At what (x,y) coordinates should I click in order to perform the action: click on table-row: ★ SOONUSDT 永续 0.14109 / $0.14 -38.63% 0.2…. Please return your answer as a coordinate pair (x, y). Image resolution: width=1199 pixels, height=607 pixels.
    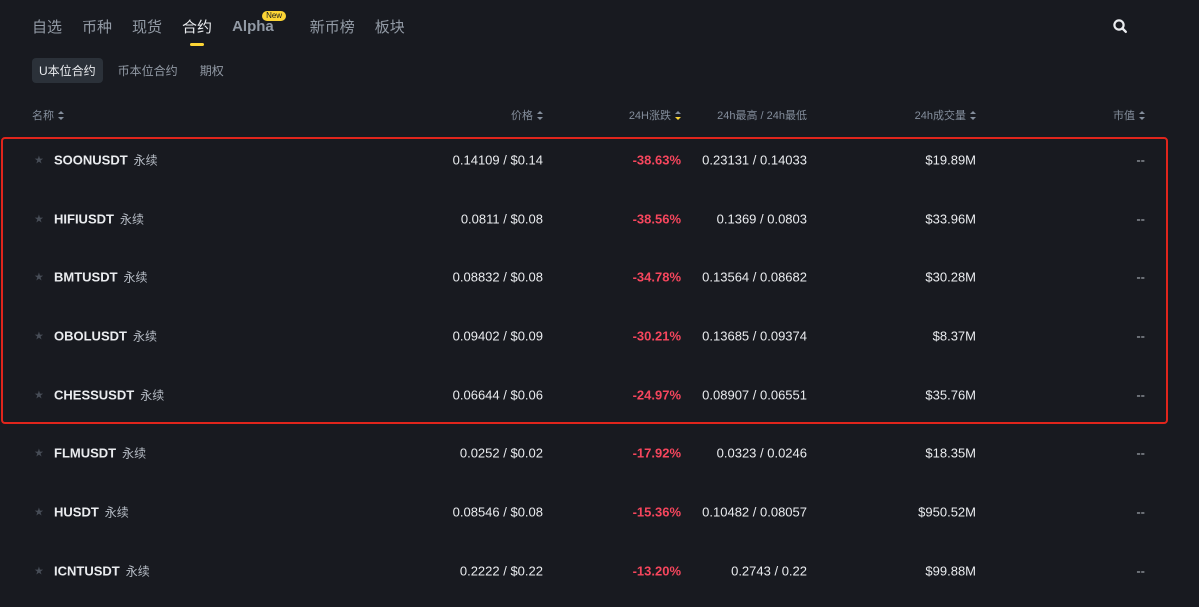
    Looking at the image, I should click on (599, 160).